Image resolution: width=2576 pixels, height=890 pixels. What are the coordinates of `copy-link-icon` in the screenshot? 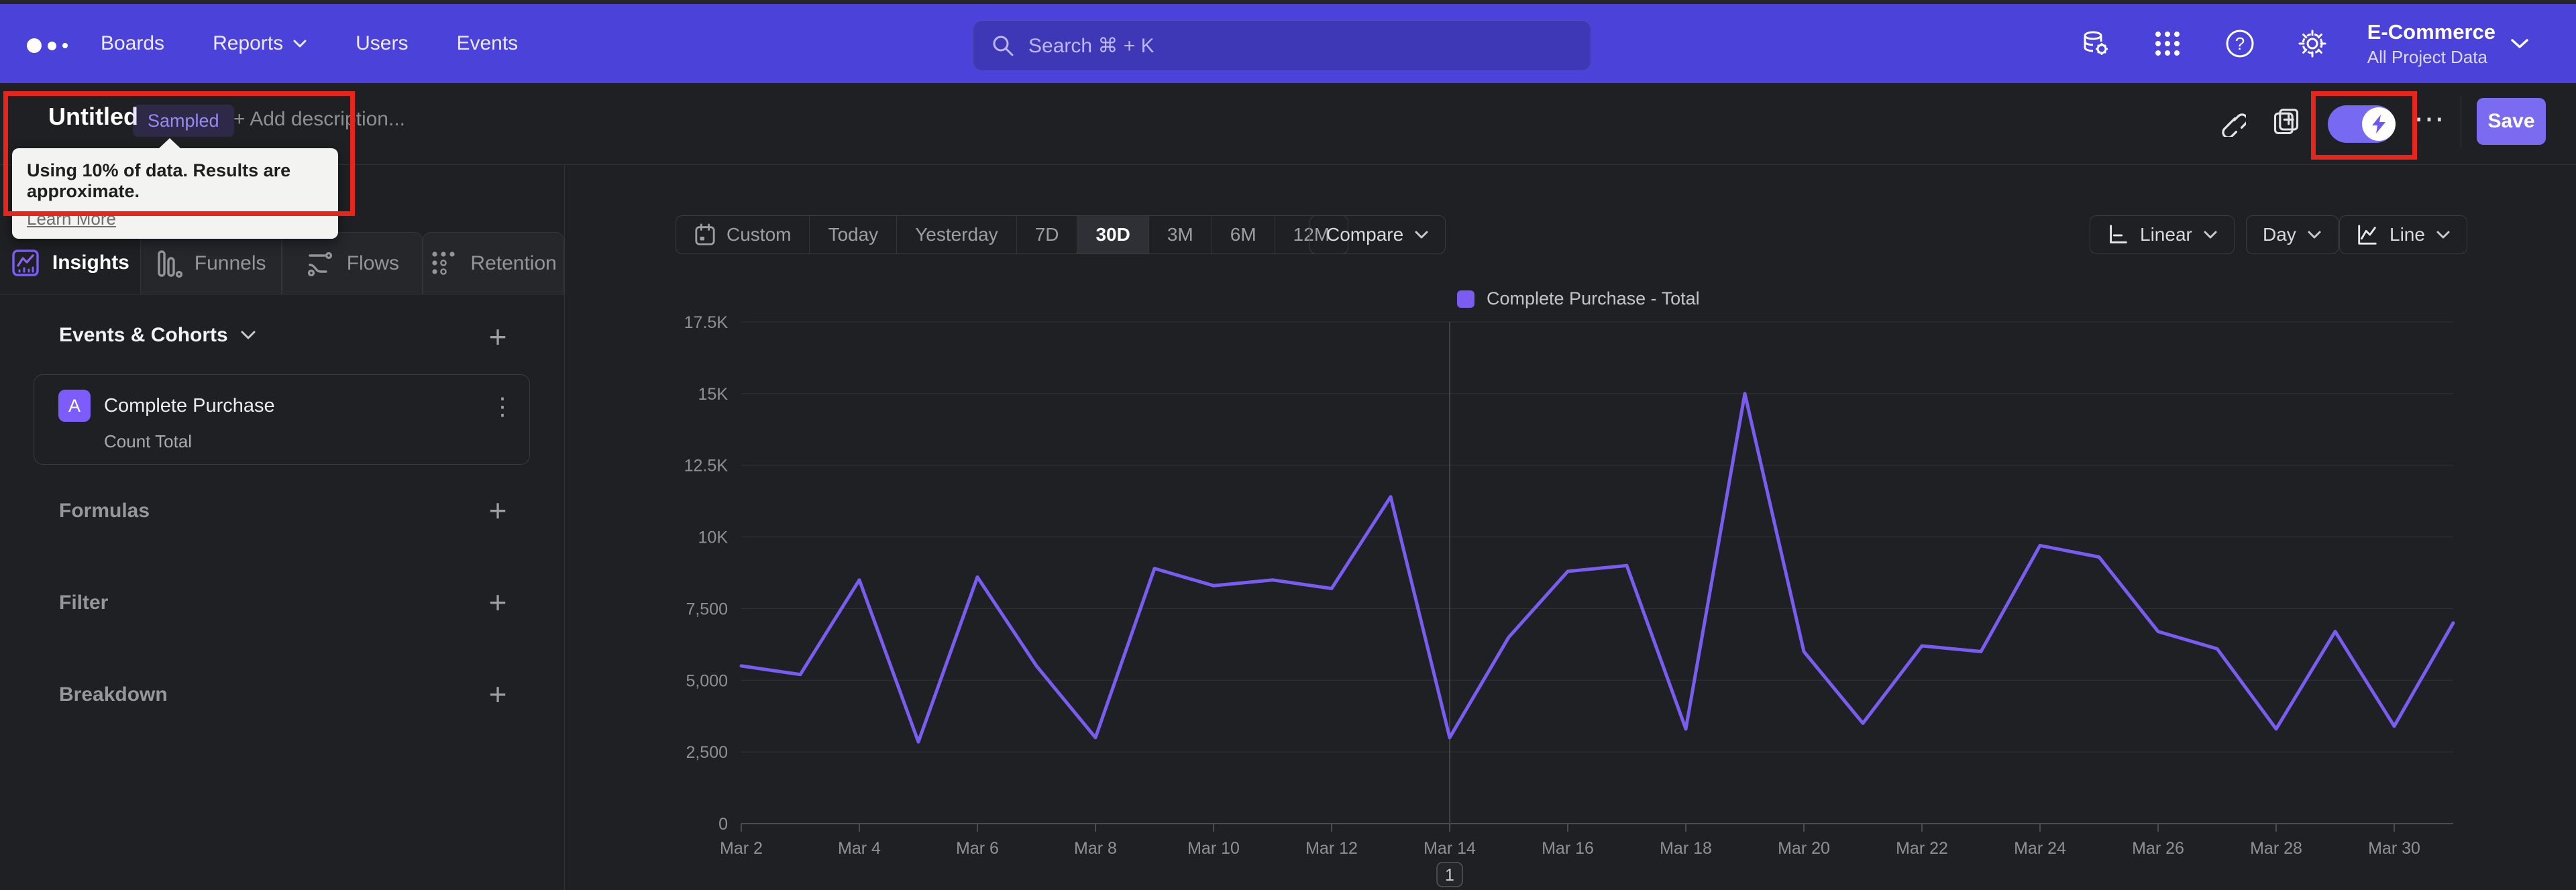 It's located at (2231, 122).